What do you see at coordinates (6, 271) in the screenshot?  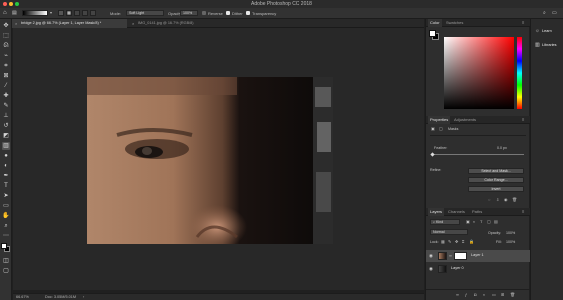 I see `screen-mode-icon: ▢` at bounding box center [6, 271].